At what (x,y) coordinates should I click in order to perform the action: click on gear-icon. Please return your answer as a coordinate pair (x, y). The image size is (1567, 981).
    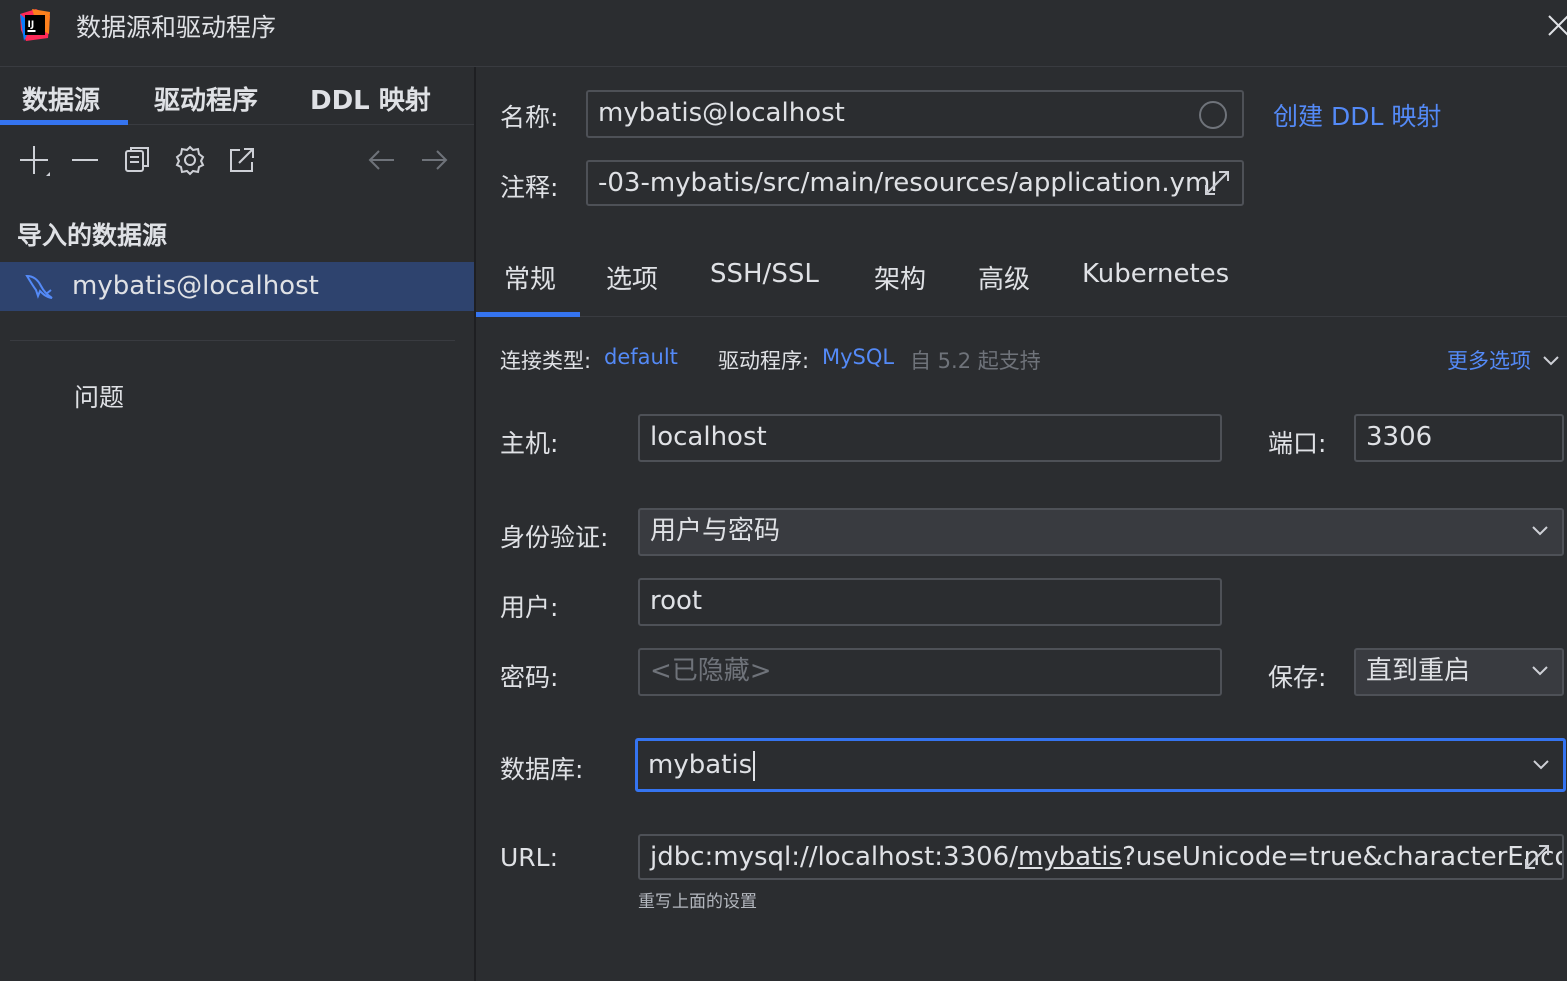
    Looking at the image, I should click on (190, 160).